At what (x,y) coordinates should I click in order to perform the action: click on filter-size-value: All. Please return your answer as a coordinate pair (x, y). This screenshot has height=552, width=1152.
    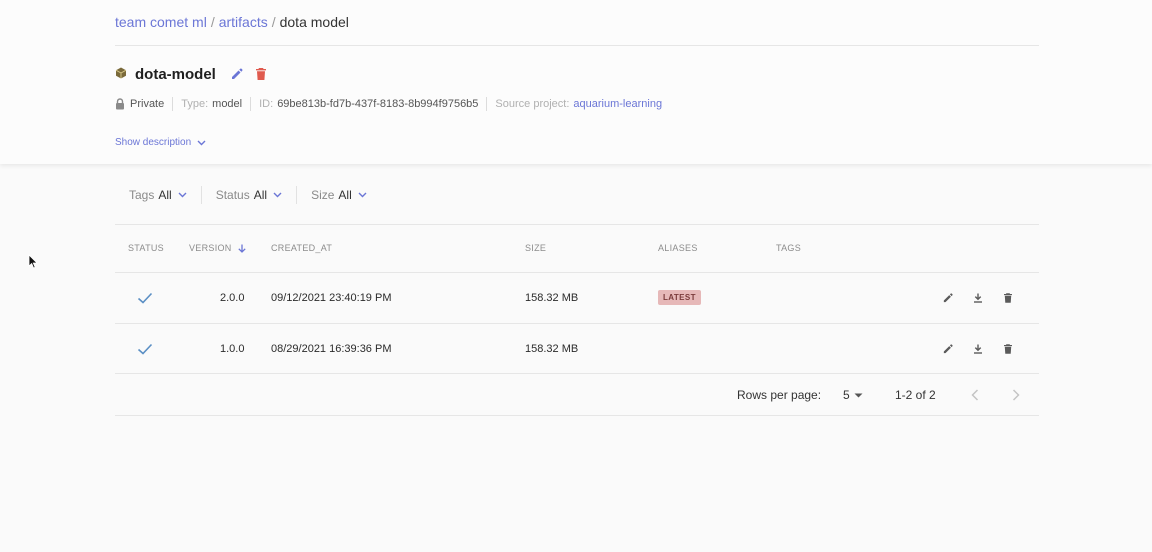
    Looking at the image, I should click on (345, 195).